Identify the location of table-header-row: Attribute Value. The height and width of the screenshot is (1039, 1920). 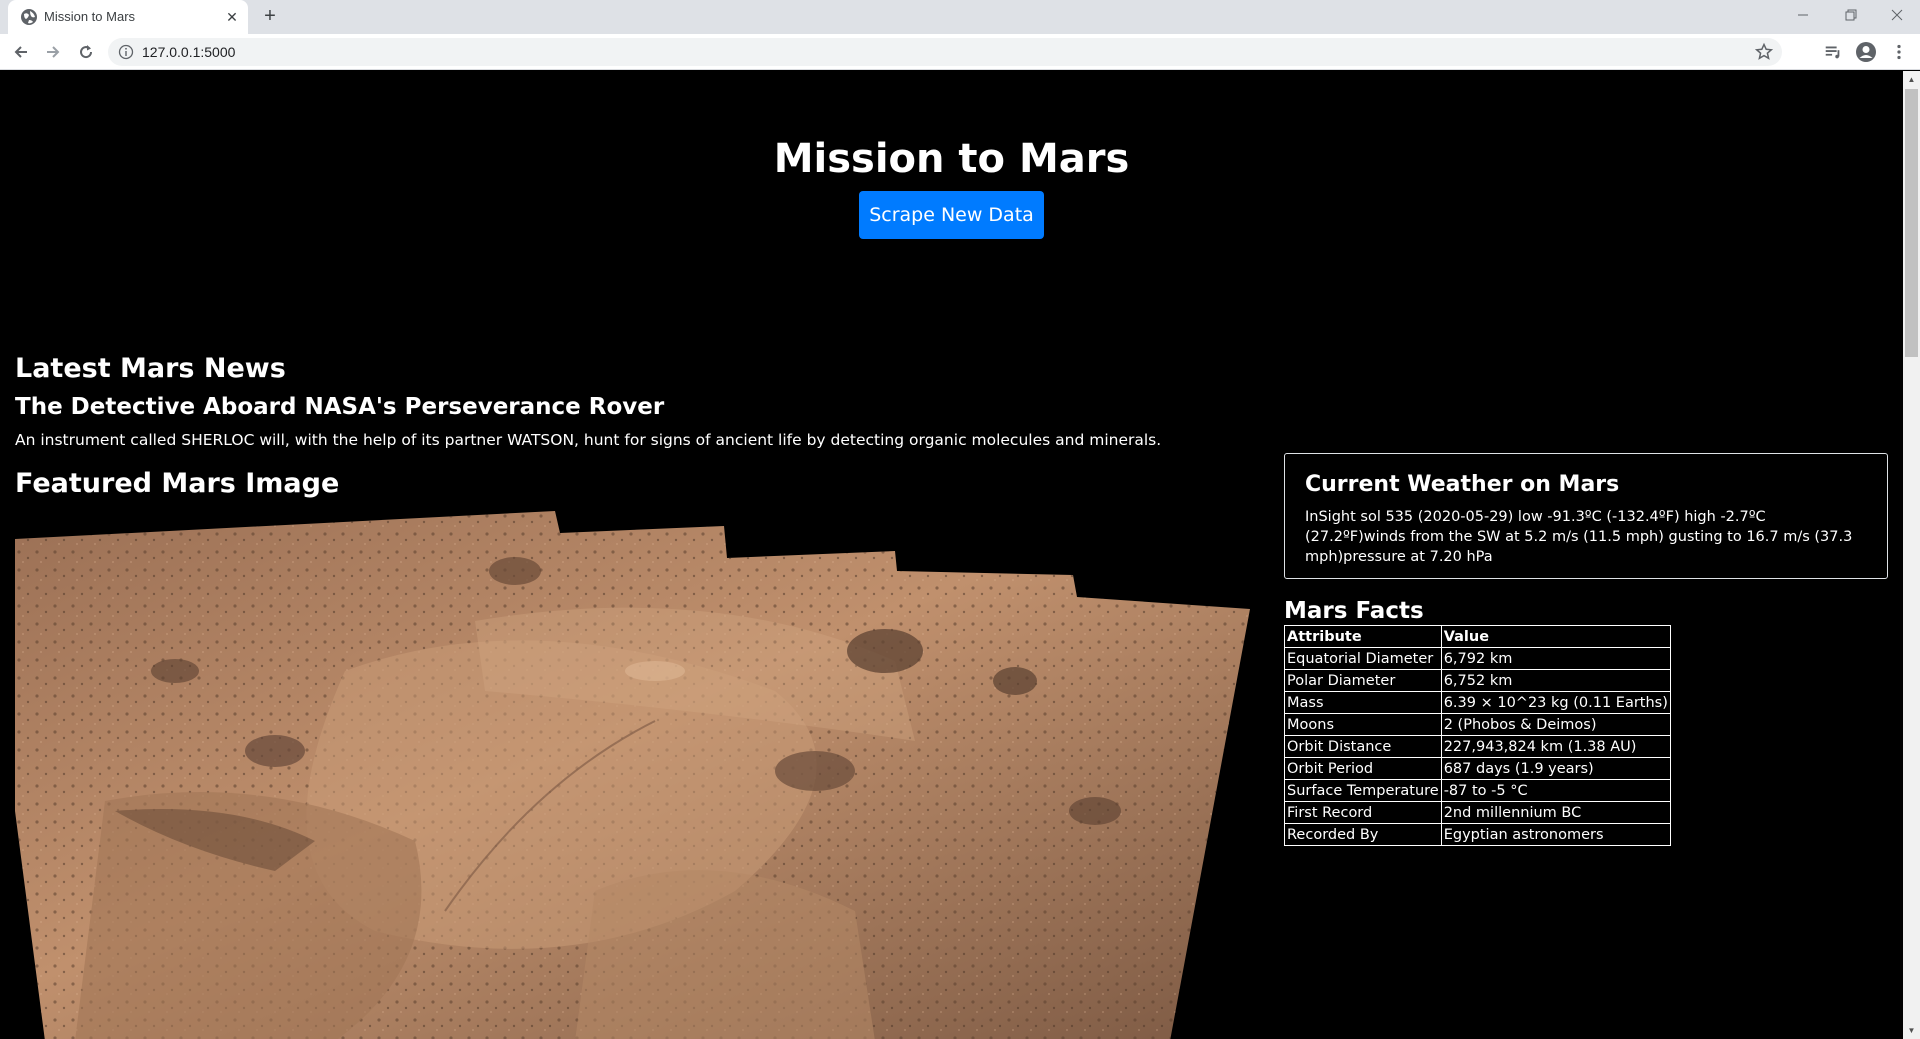
(1477, 636).